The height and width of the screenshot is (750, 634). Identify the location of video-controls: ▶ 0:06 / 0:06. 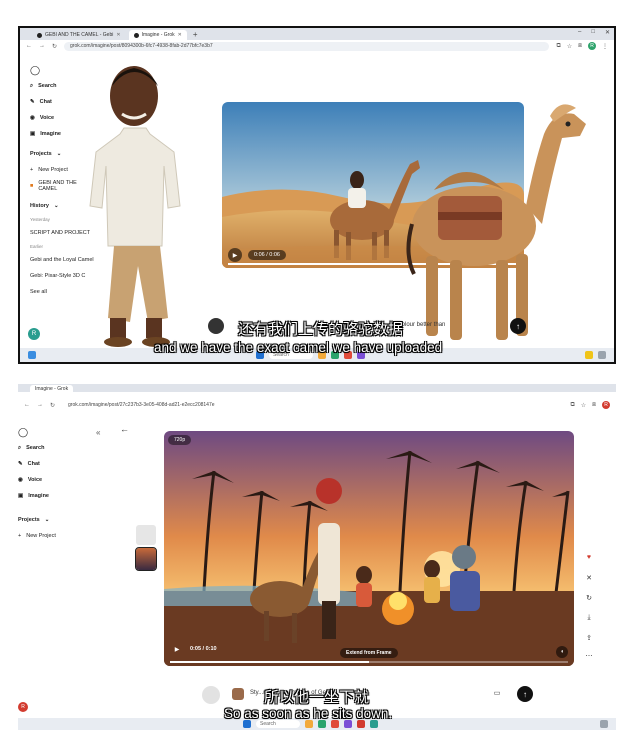
(257, 255).